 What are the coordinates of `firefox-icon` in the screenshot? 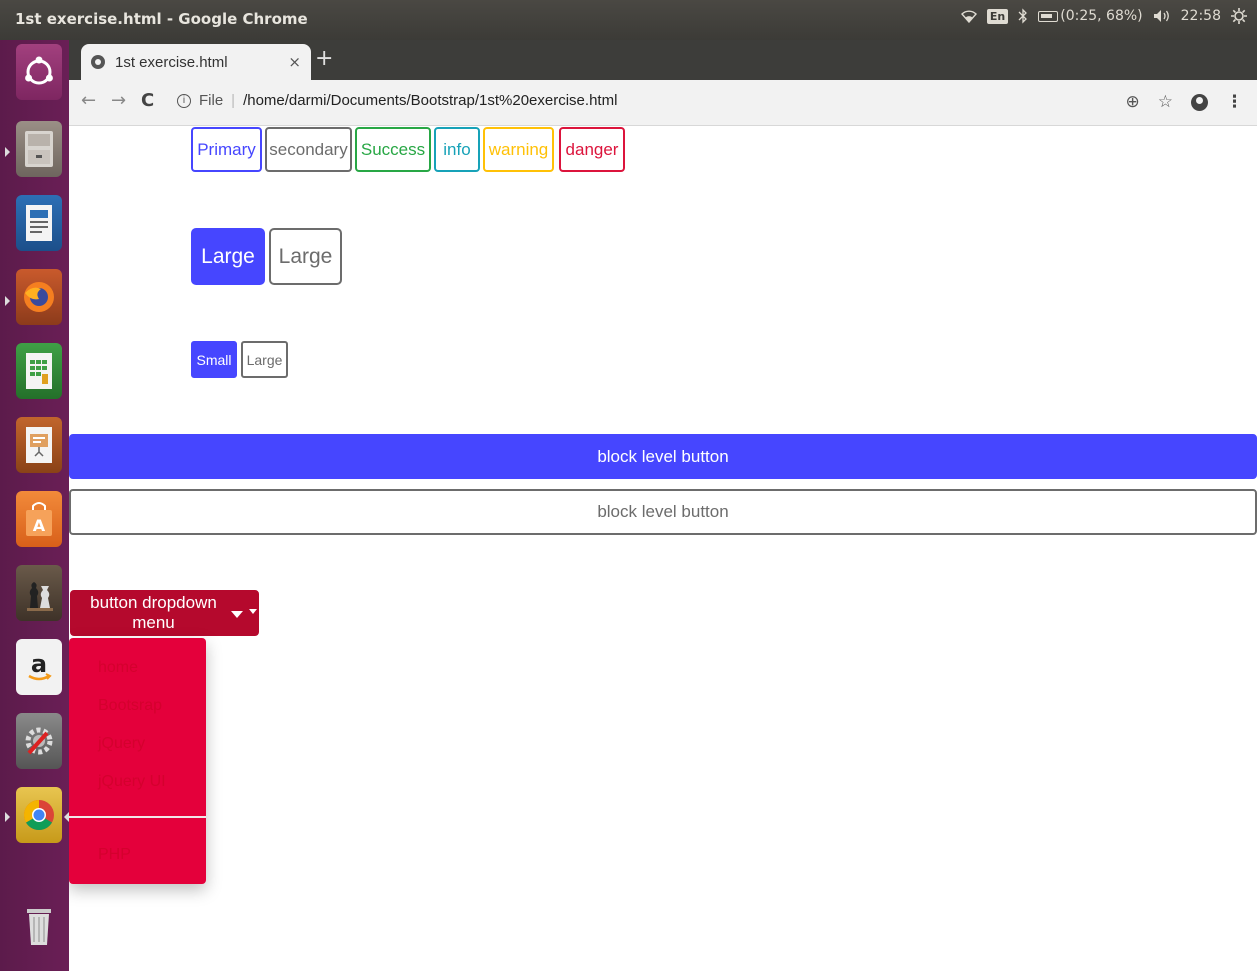 It's located at (39, 297).